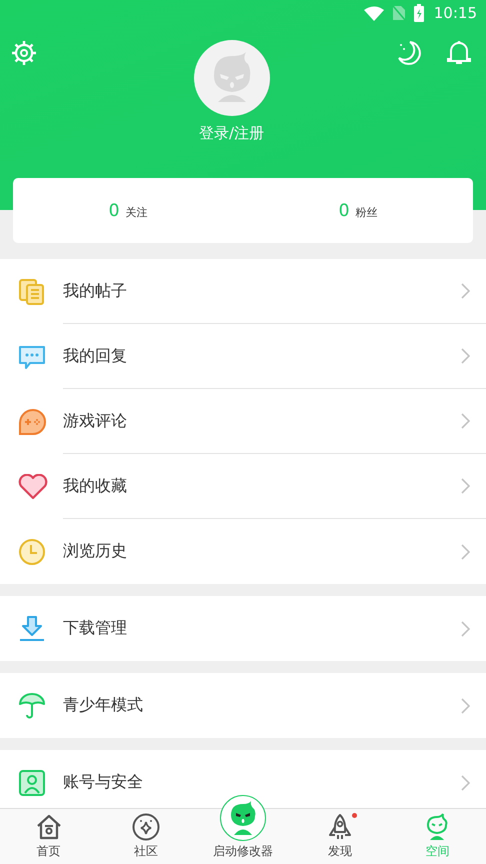  I want to click on heart-icon, so click(33, 487).